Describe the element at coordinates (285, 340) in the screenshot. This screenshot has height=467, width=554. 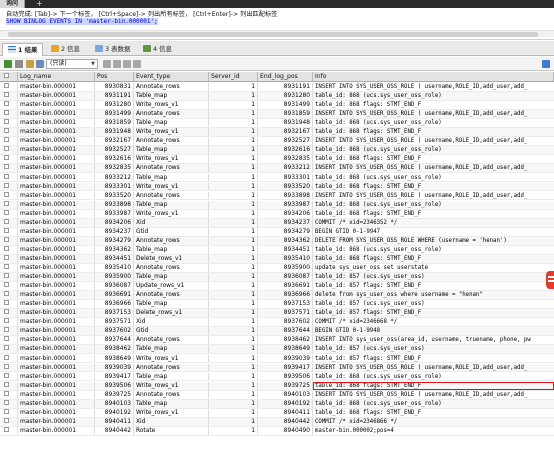
I see `cell-end-log-pos: 8938462` at that location.